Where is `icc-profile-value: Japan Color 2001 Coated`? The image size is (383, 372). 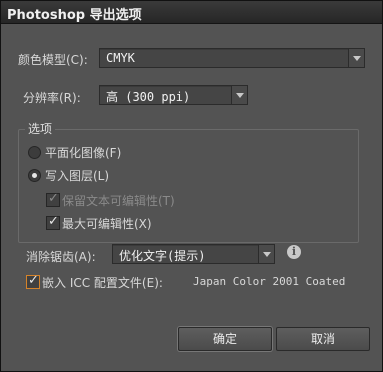 icc-profile-value: Japan Color 2001 Coated is located at coordinates (269, 281).